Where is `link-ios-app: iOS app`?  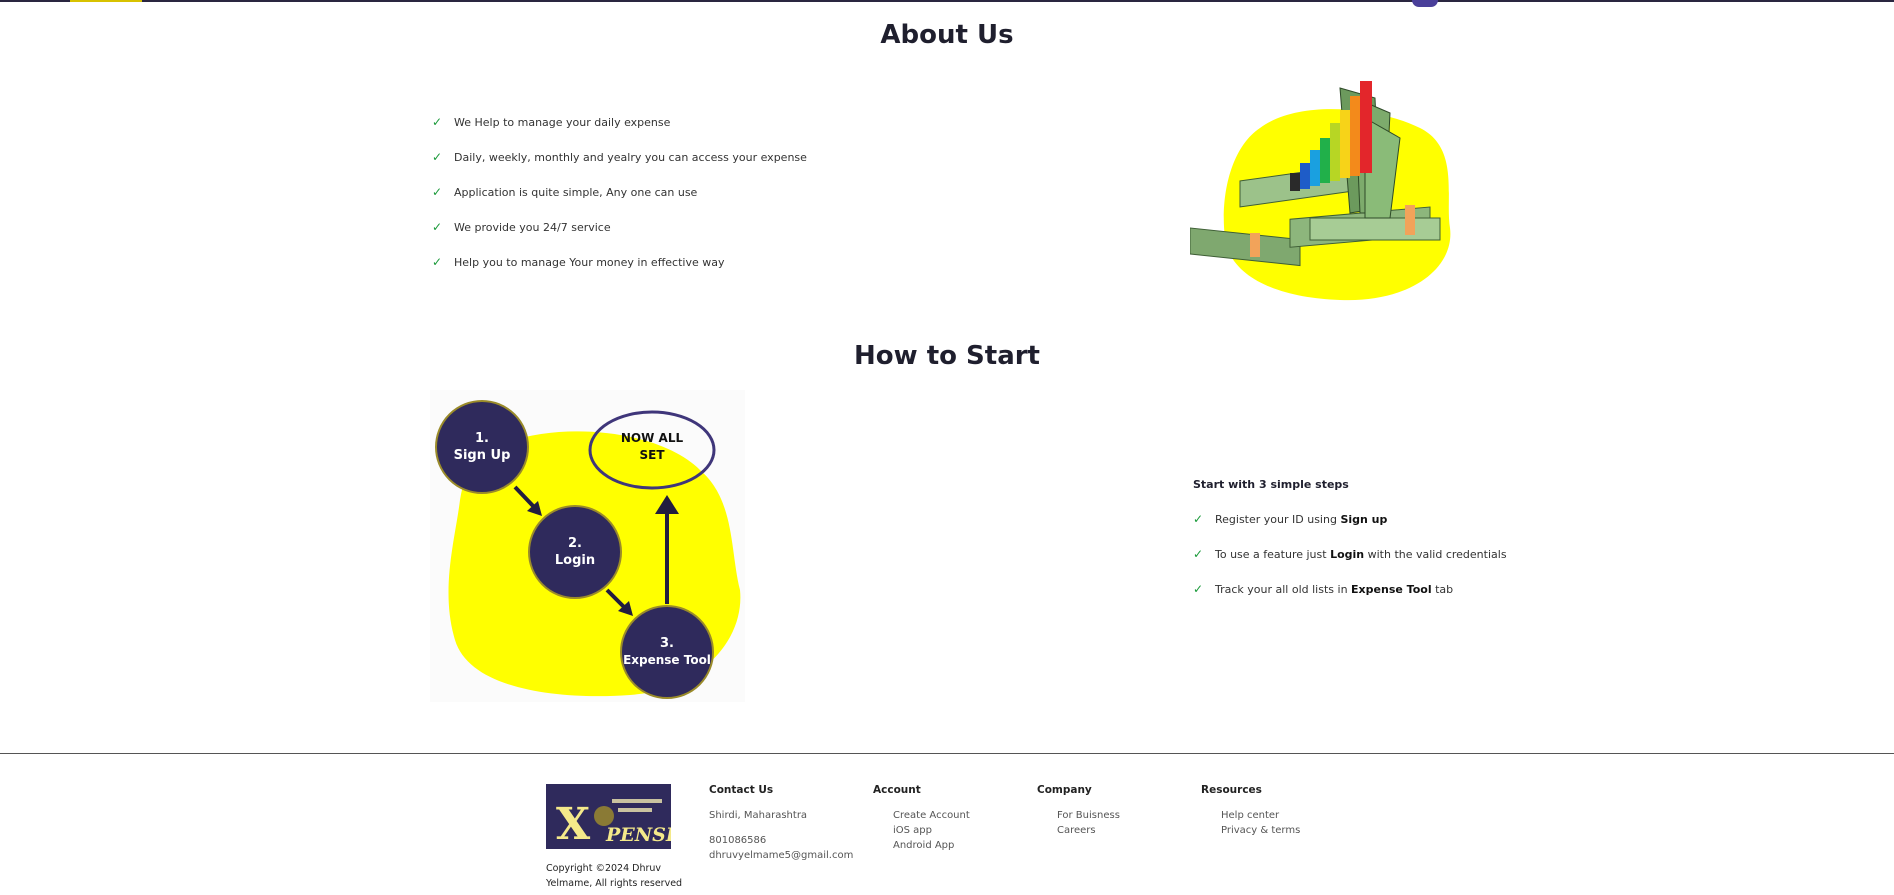 link-ios-app: iOS app is located at coordinates (921, 830).